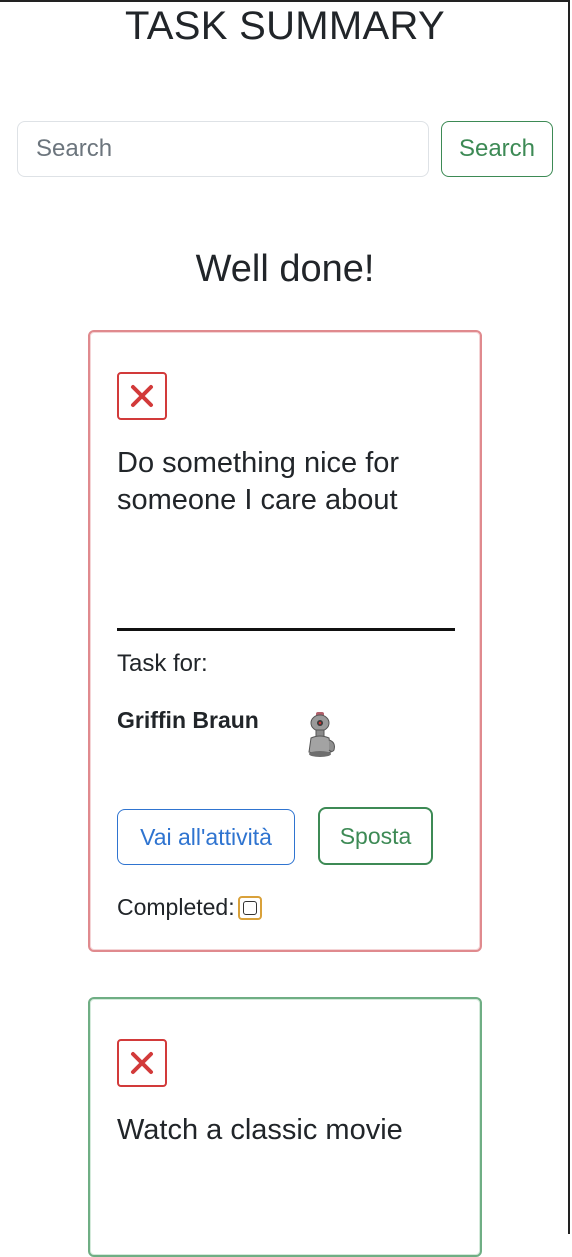  I want to click on move-task-button: Sposta, so click(375, 836).